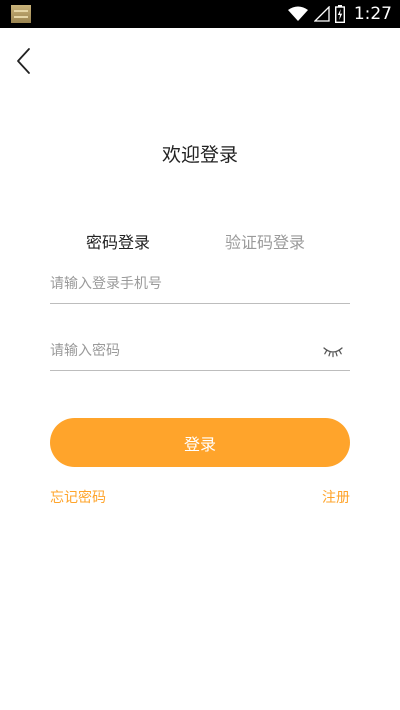 This screenshot has height=710, width=400. What do you see at coordinates (200, 442) in the screenshot?
I see `login-button: 登录` at bounding box center [200, 442].